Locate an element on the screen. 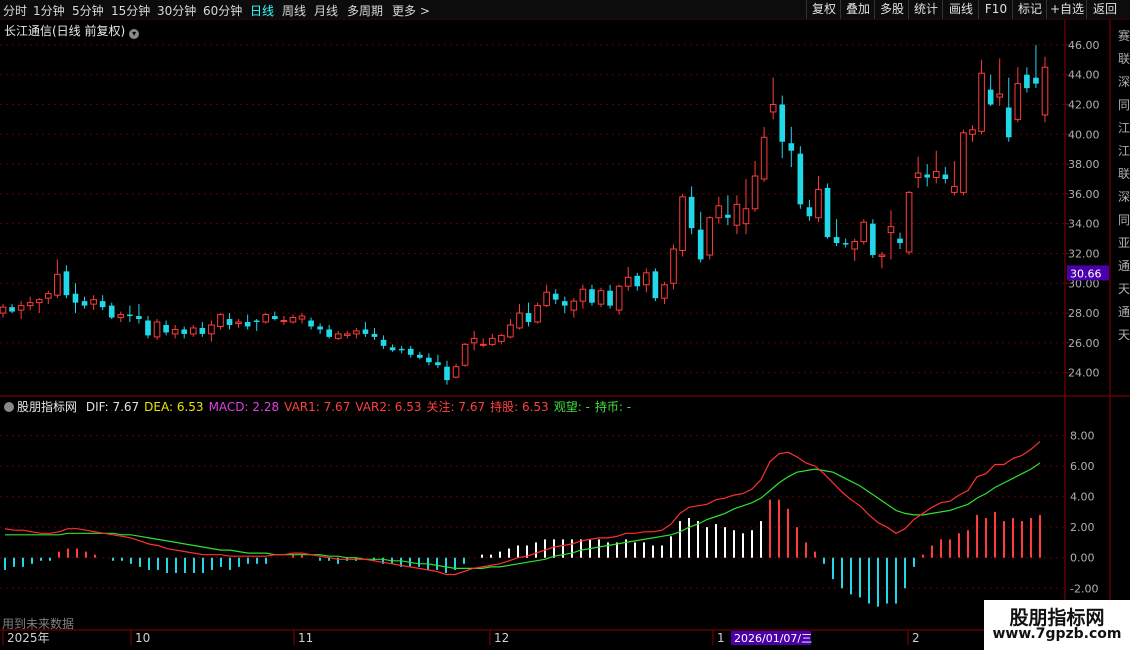  price-tick-label: 28.00 is located at coordinates (1084, 313).